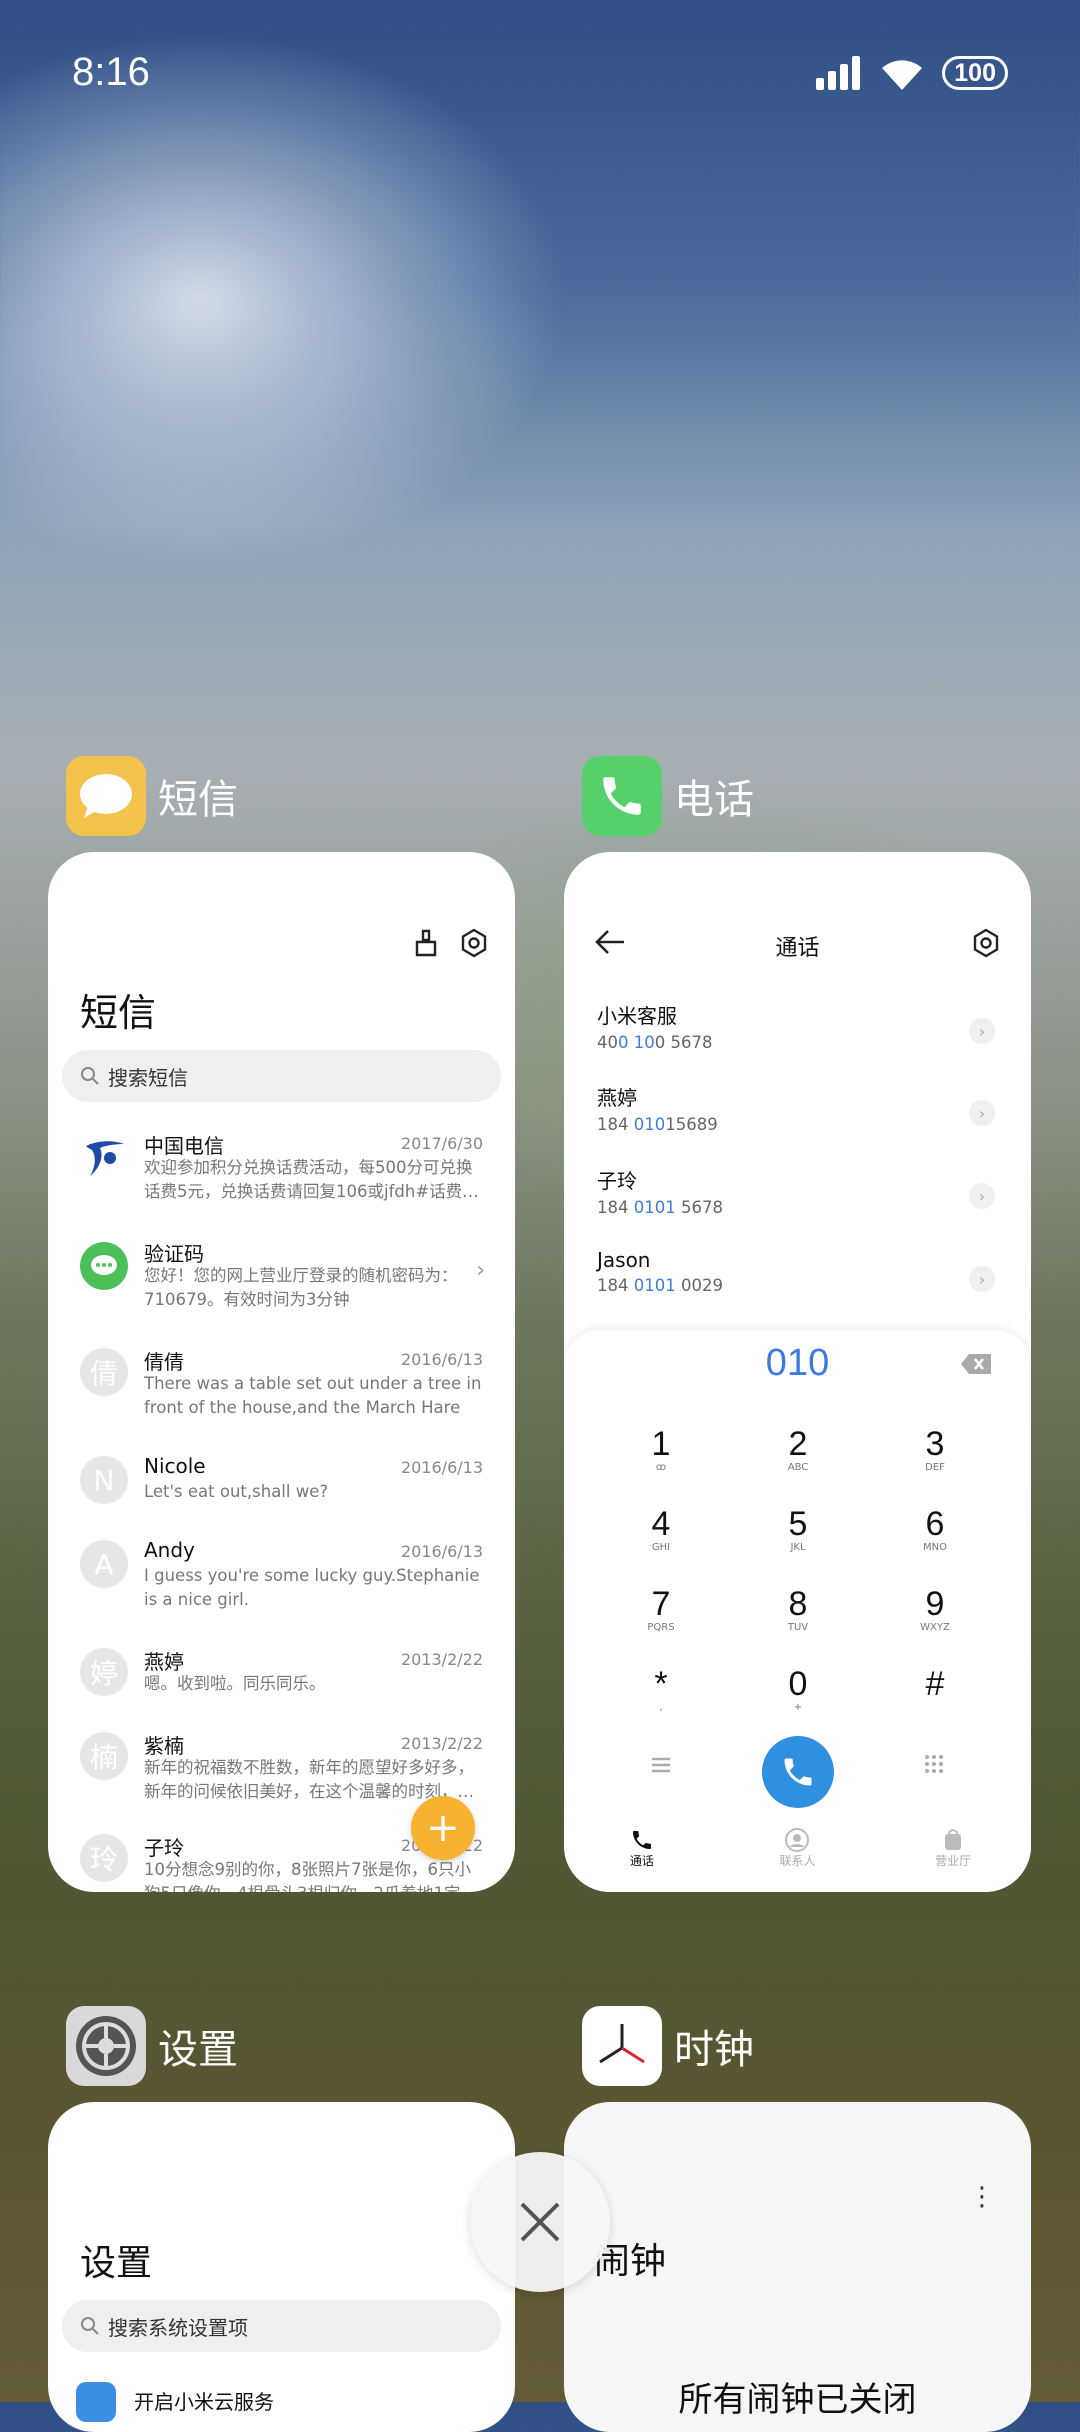 This screenshot has width=1080, height=2432. I want to click on avatar: A, so click(104, 1564).